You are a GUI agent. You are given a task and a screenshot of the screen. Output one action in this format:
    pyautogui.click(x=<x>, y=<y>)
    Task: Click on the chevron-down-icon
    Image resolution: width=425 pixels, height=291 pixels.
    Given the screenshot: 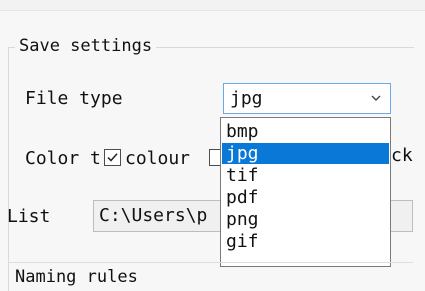 What is the action you would take?
    pyautogui.click(x=376, y=98)
    